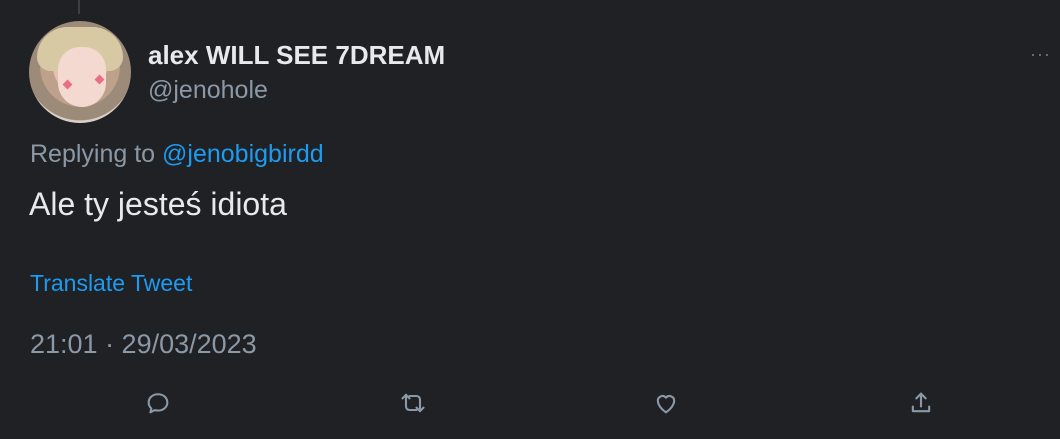 The image size is (1060, 439). I want to click on replying-to: Replying to @jenobigbirdd, so click(177, 154).